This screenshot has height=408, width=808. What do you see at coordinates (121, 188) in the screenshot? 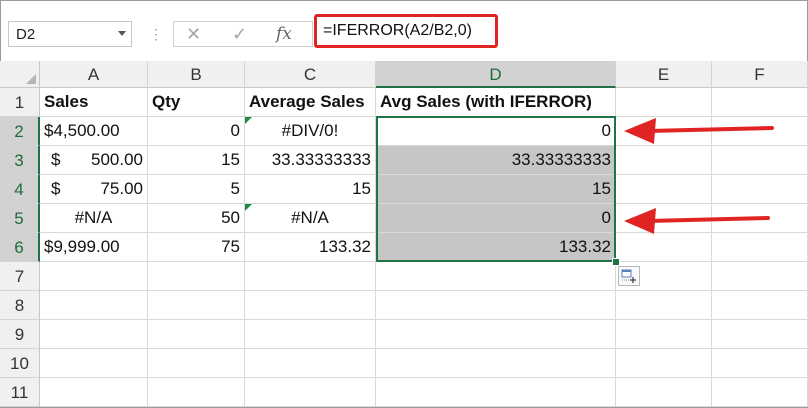
I see `cell-a4-value: 75.00` at bounding box center [121, 188].